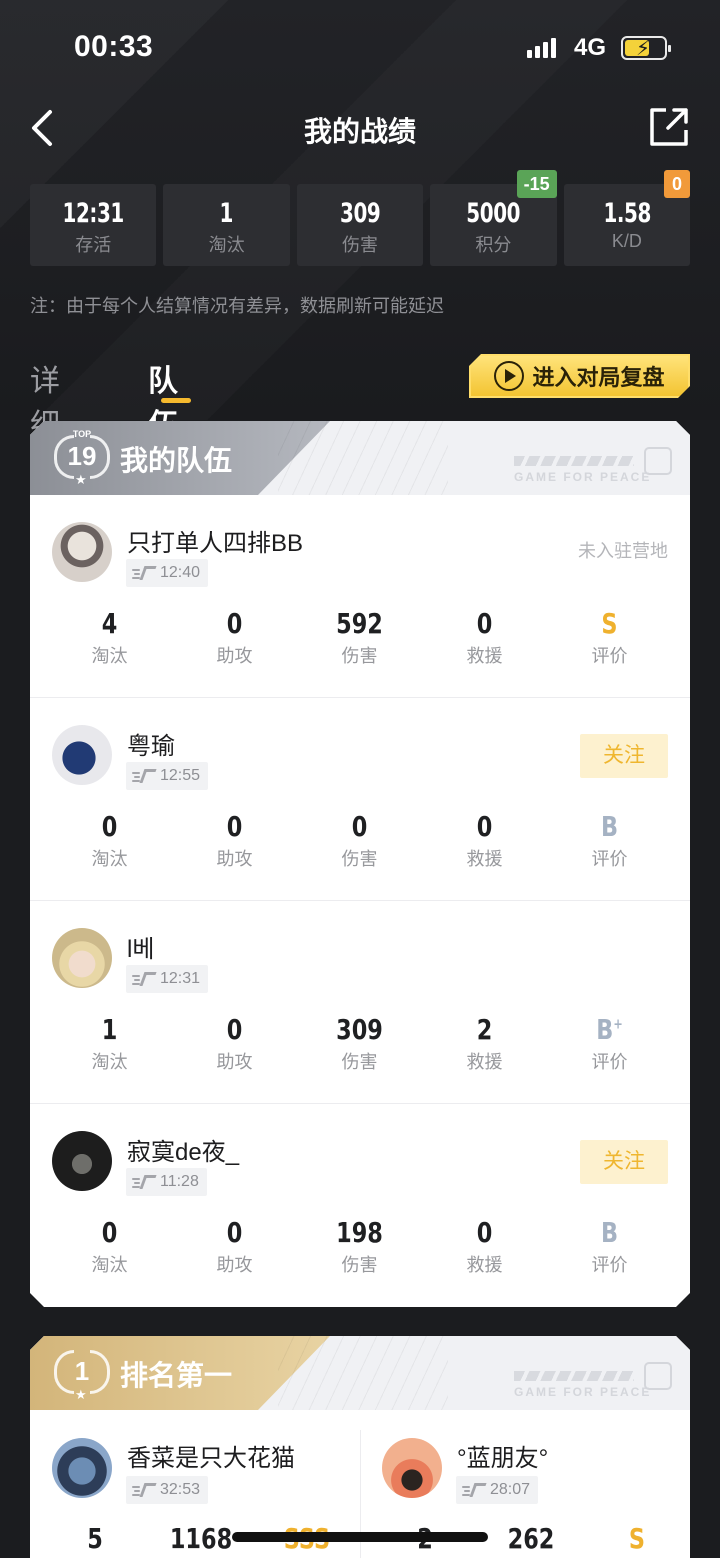  What do you see at coordinates (609, 1029) in the screenshot?
I see `rating-grade: B+` at bounding box center [609, 1029].